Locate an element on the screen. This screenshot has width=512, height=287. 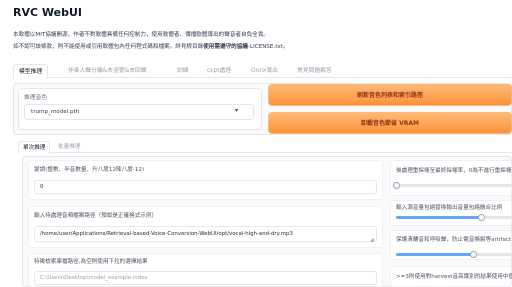
audio-path-label: 輸入待處理音頻檔案路徑（預設是正確格式示例） is located at coordinates (96, 216).